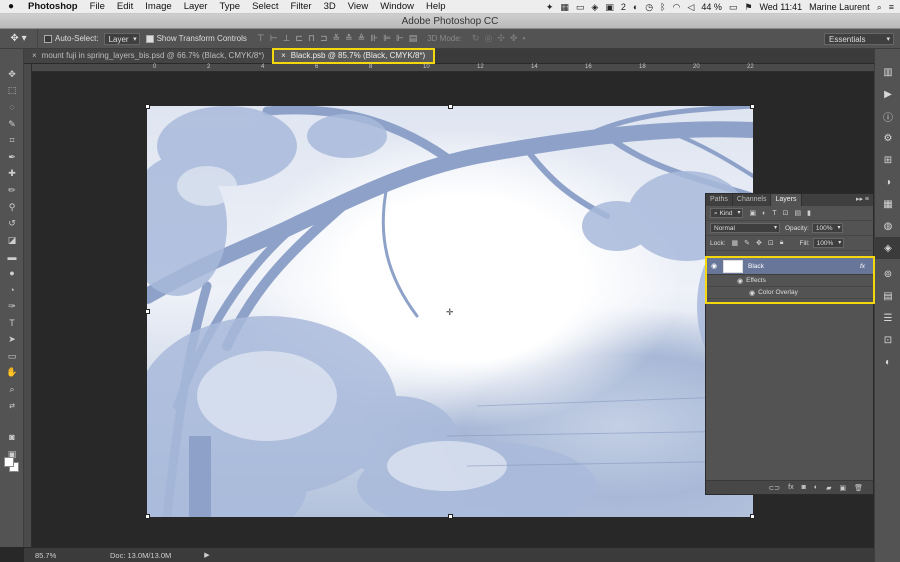 Image resolution: width=900 pixels, height=562 pixels. What do you see at coordinates (330, 6) in the screenshot?
I see `menu-3d: 3D` at bounding box center [330, 6].